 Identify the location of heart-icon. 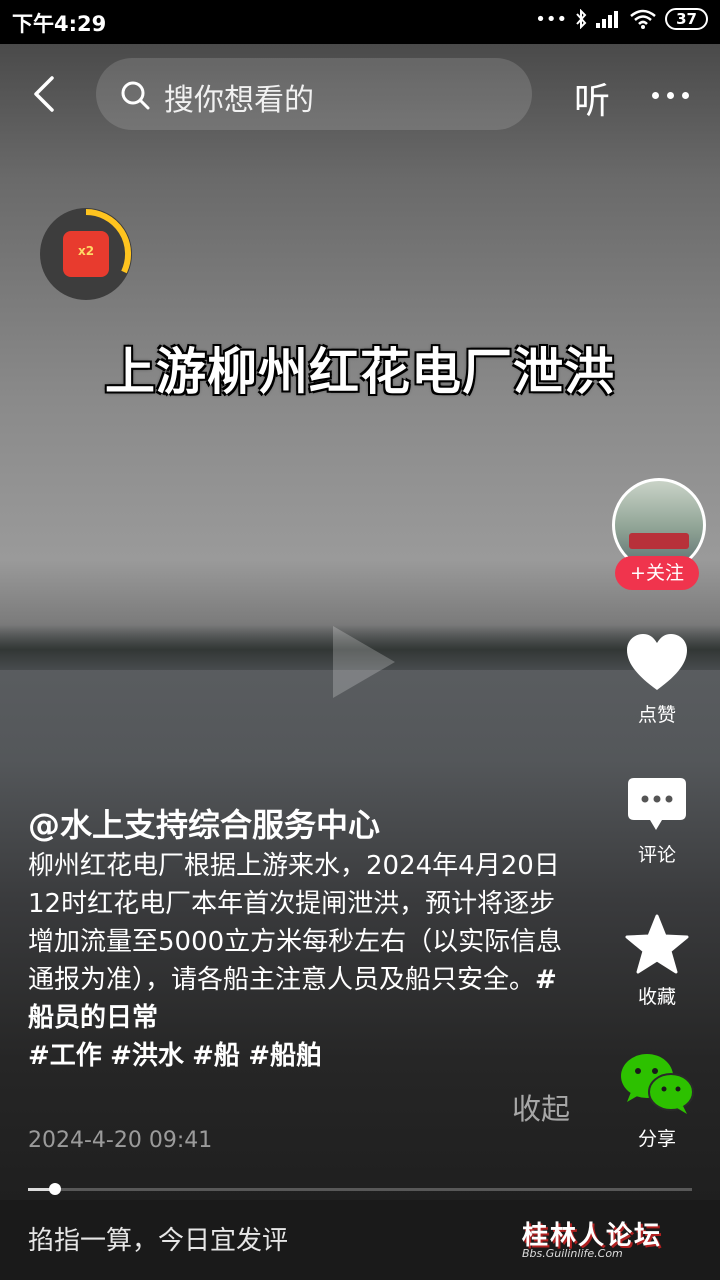
(657, 662).